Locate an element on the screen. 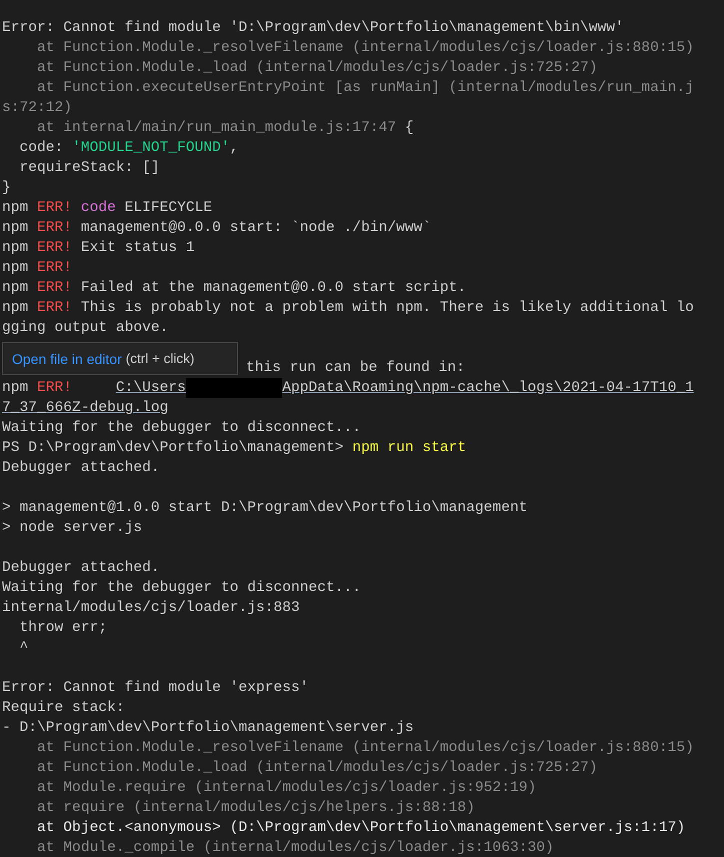  terminal-line: npm ERR! is located at coordinates (38, 268).